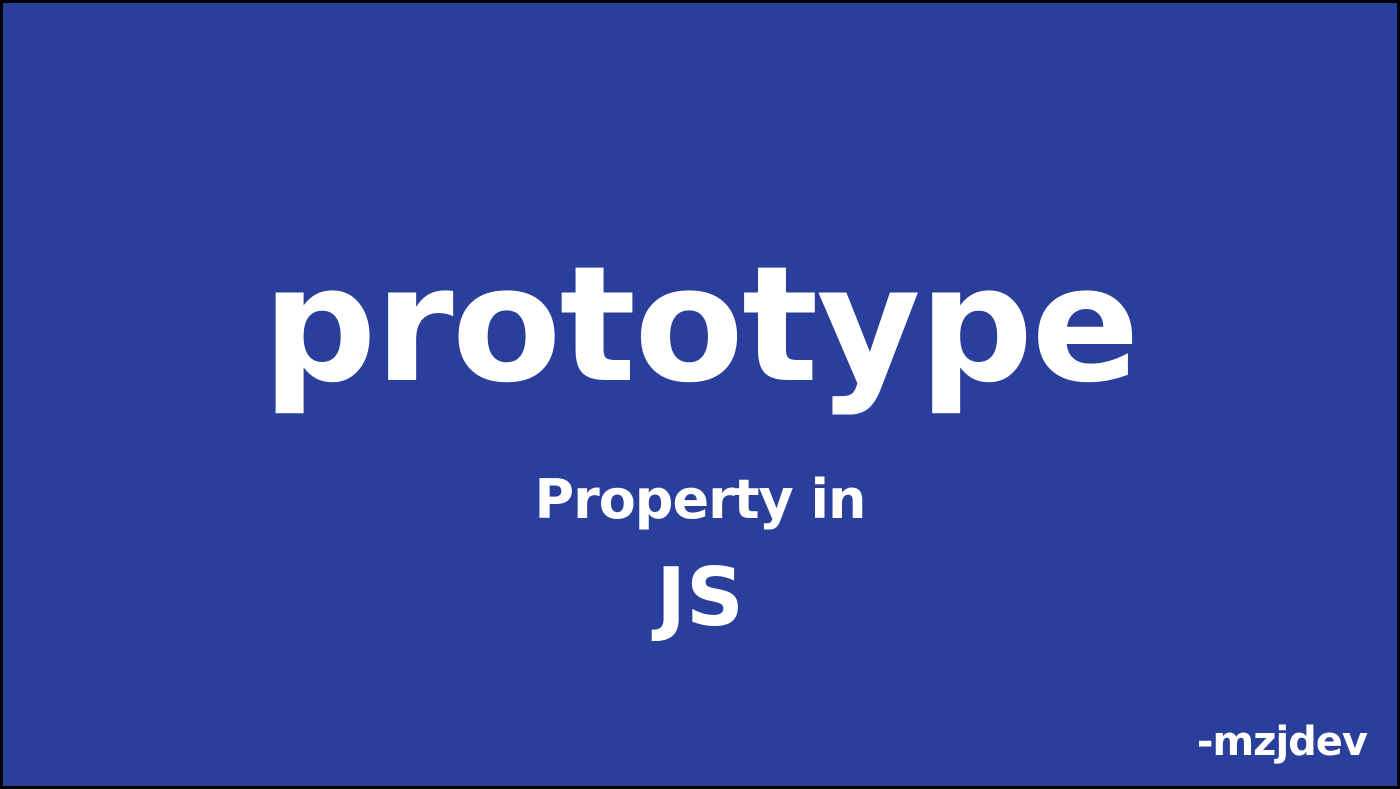 This screenshot has height=789, width=1400. What do you see at coordinates (1282, 742) in the screenshot?
I see `author-signature: -mzjdev` at bounding box center [1282, 742].